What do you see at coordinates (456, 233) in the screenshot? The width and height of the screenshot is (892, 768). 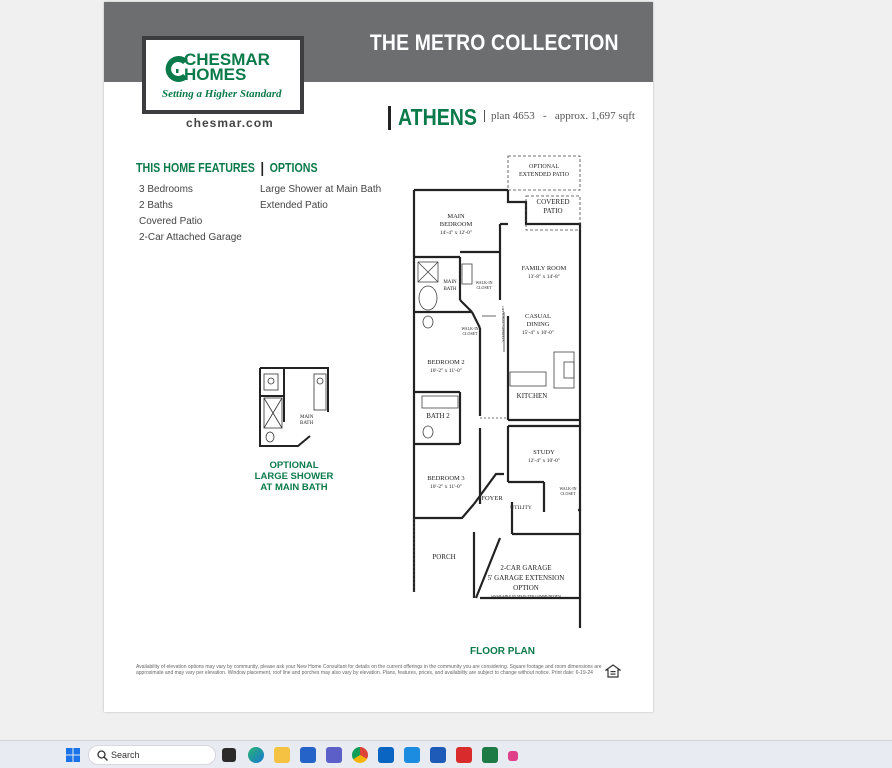 I see `main-bedroom-dims: 14'-4" x 12'-0"` at bounding box center [456, 233].